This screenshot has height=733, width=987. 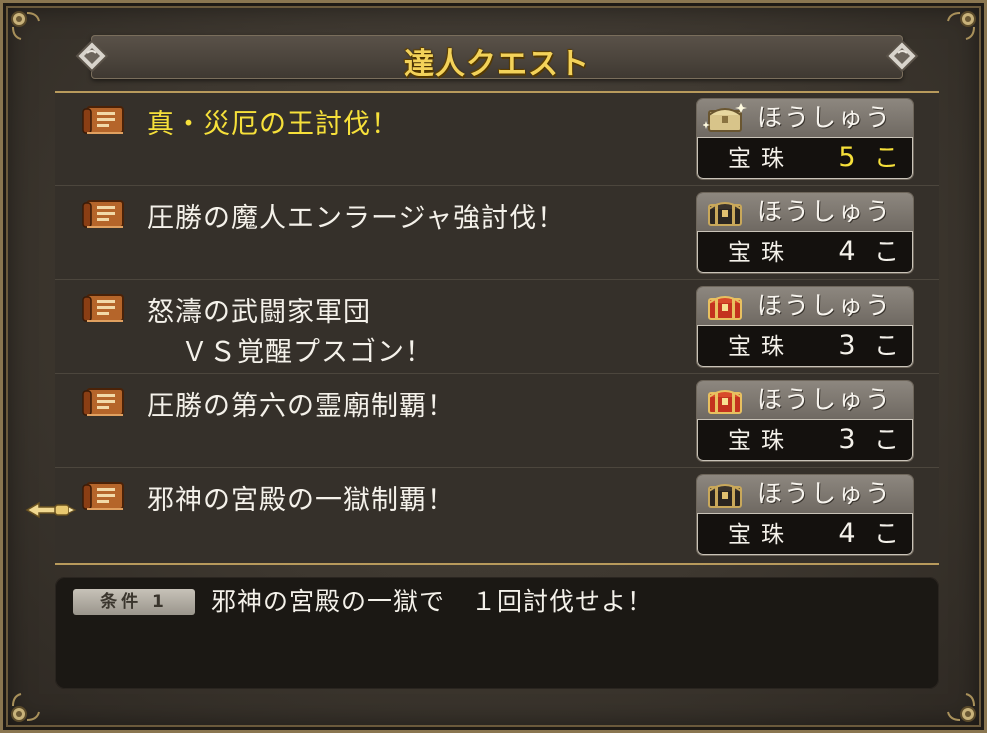 I want to click on diamond-ornament-icon, so click(x=902, y=56).